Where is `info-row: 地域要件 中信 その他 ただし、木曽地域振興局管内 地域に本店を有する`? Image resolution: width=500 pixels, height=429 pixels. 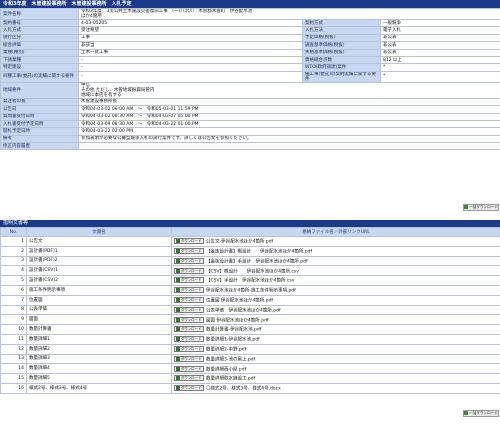 info-row: 地域要件 中信 その他 ただし、木曽地域振興局管内 地域に本店を有する is located at coordinates (250, 90).